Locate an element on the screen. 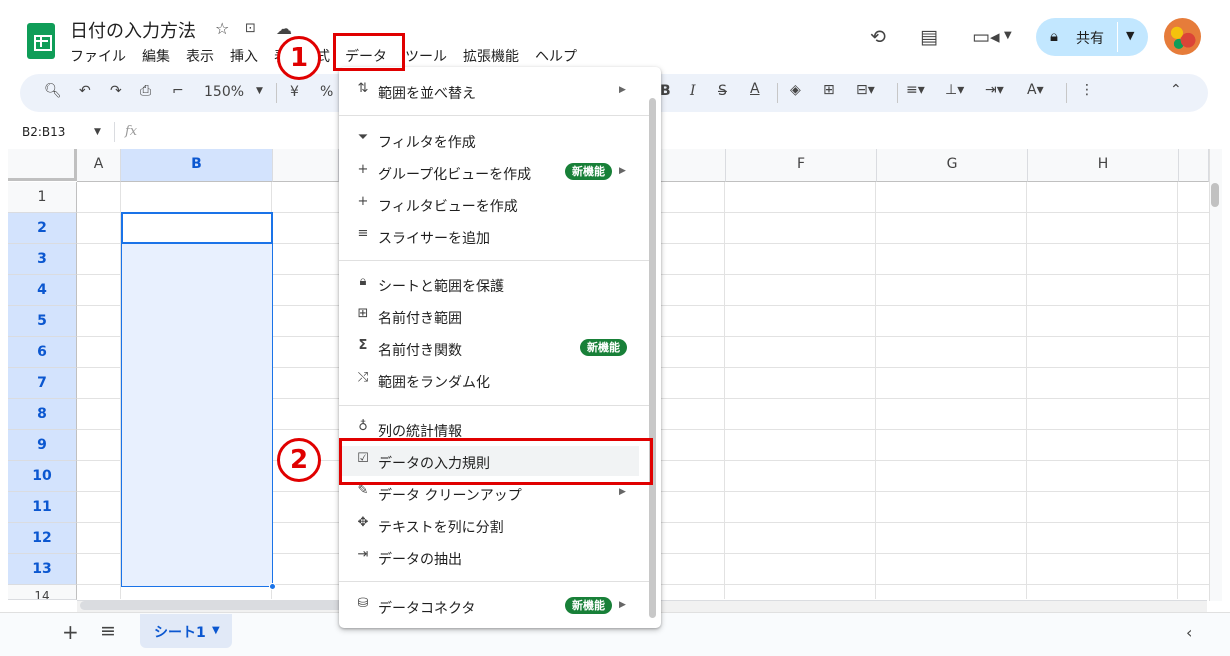  avatar is located at coordinates (1182, 36).